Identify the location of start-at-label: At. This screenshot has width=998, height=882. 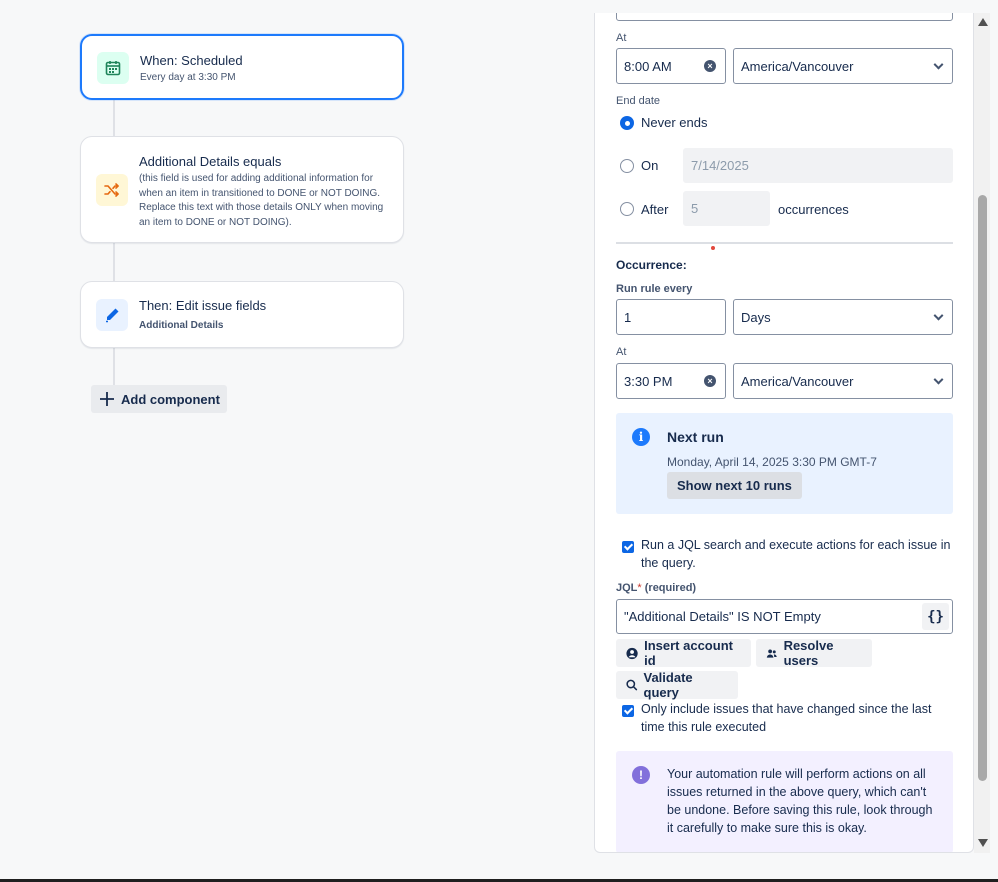
(621, 38).